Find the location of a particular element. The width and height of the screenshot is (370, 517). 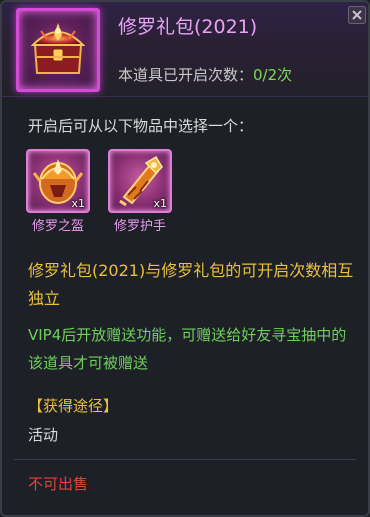

item-icon-frame is located at coordinates (58, 50).